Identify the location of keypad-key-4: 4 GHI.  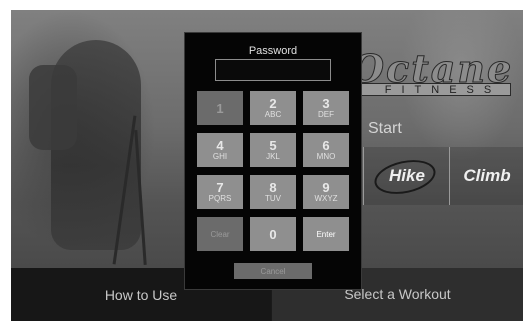
(220, 150).